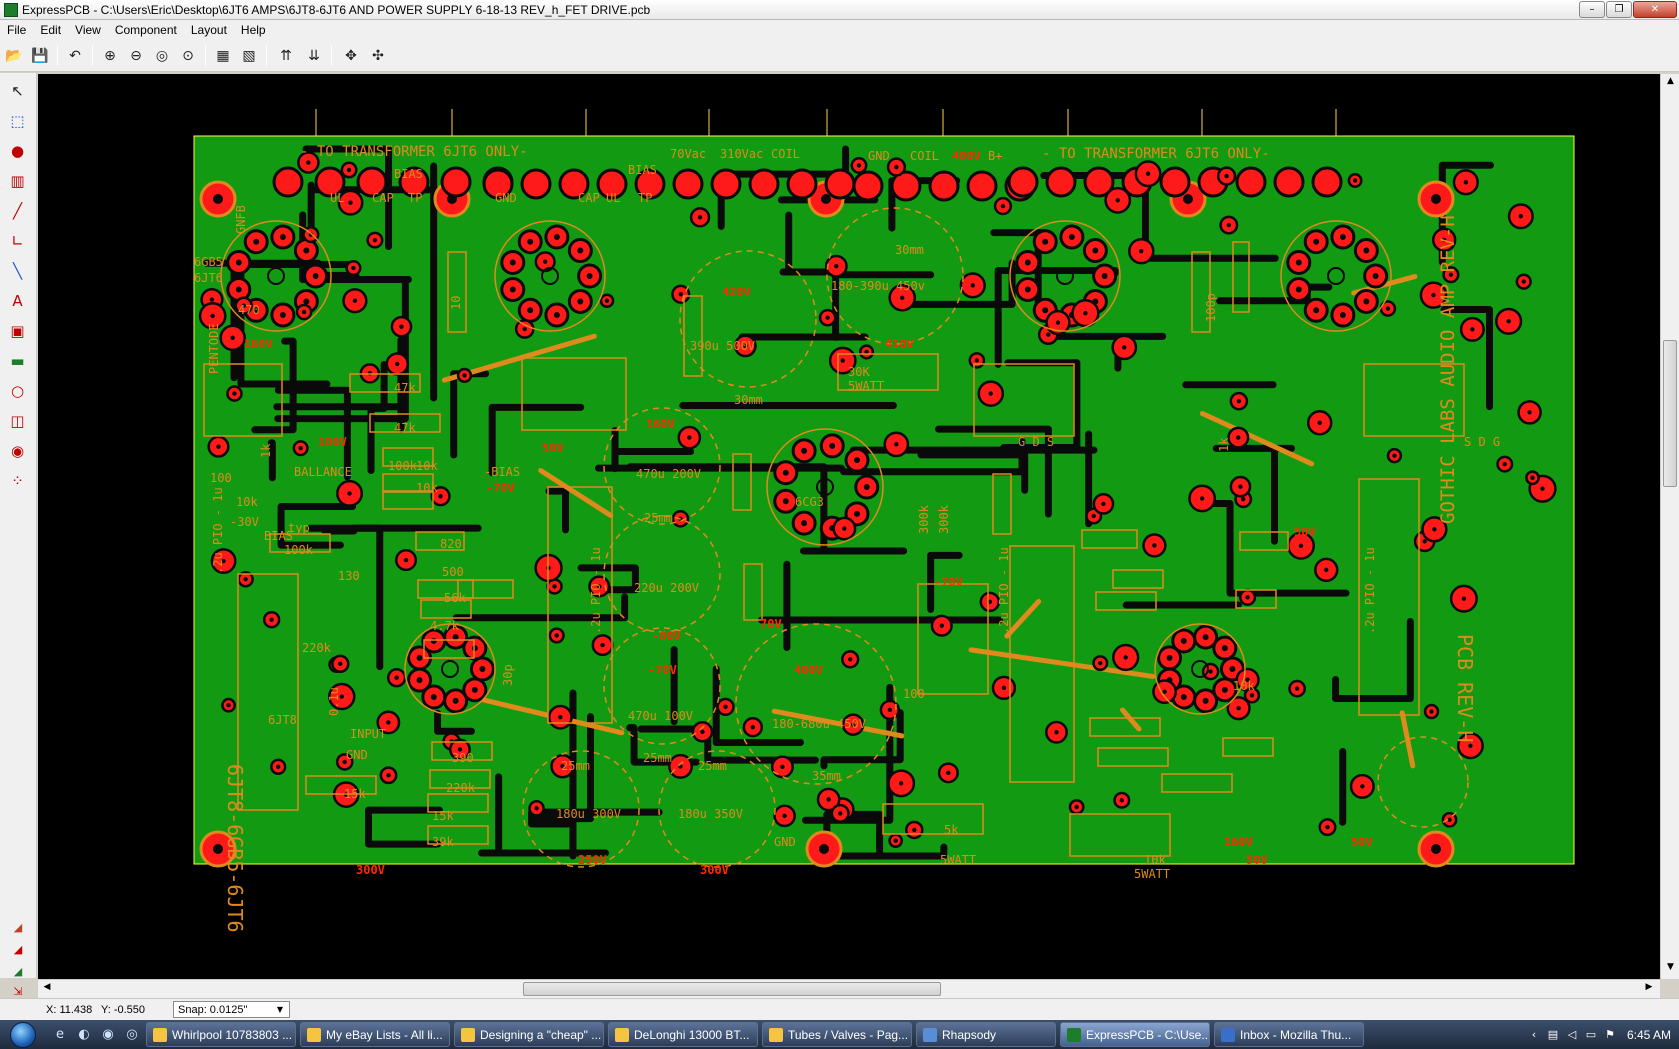 This screenshot has height=1049, width=1679. I want to click on undo-icon: ↶, so click(75, 55).